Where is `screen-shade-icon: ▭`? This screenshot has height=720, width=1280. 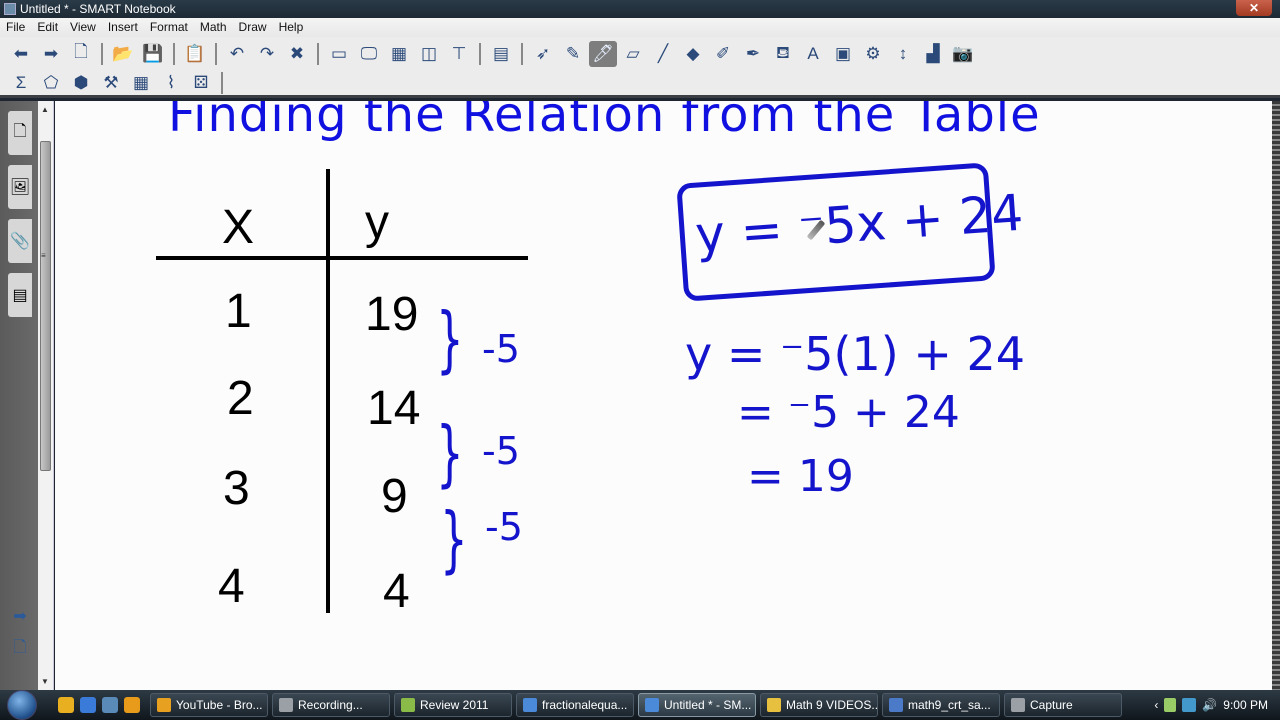 screen-shade-icon: ▭ is located at coordinates (339, 54).